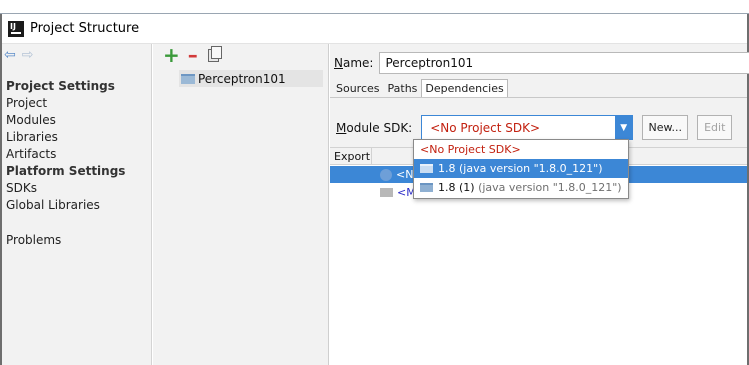 This screenshot has width=749, height=365. What do you see at coordinates (78, 103) in the screenshot?
I see `sidebar-item-project: Project` at bounding box center [78, 103].